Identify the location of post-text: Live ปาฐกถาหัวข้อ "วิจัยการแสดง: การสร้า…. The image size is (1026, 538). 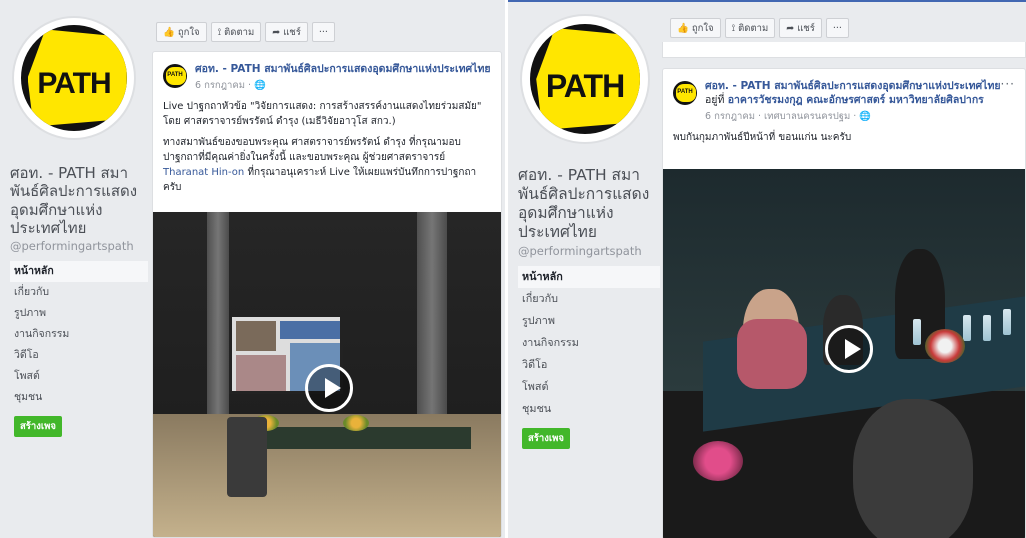
(327, 144).